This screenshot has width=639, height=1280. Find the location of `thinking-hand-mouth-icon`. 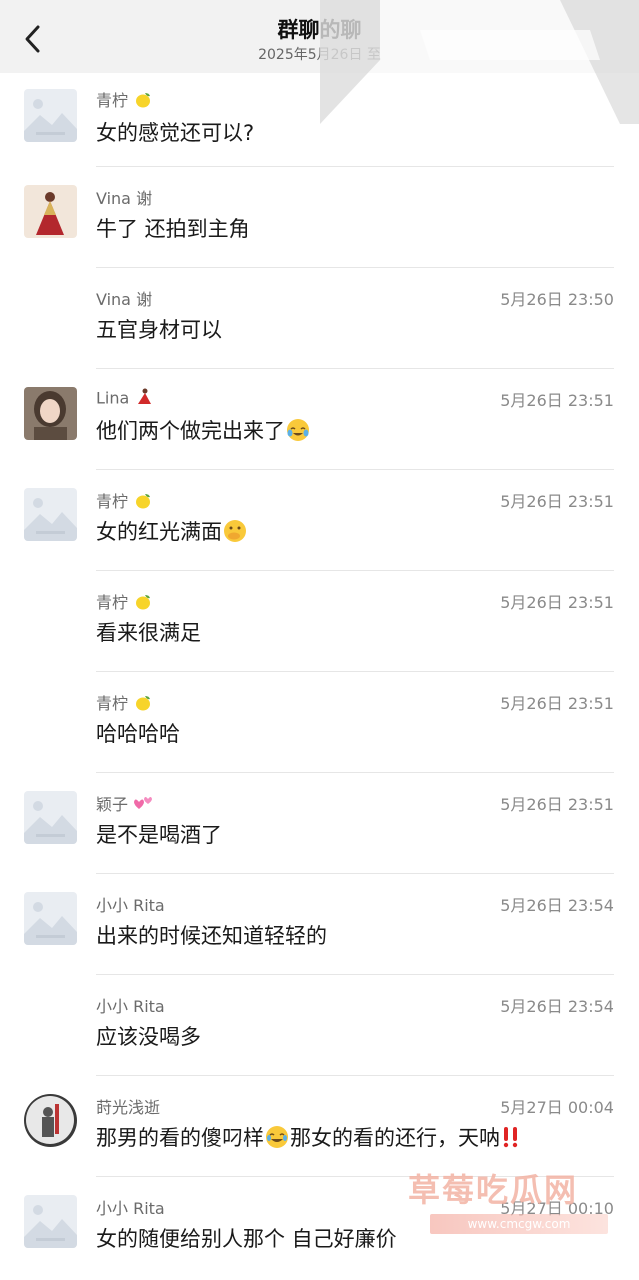

thinking-hand-mouth-icon is located at coordinates (235, 533).